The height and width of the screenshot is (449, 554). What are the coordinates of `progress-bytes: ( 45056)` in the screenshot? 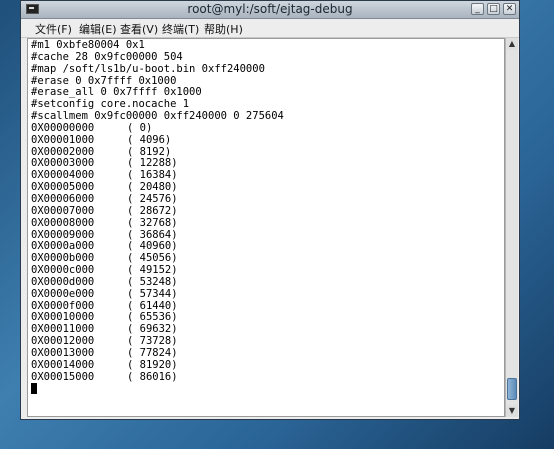 It's located at (152, 258).